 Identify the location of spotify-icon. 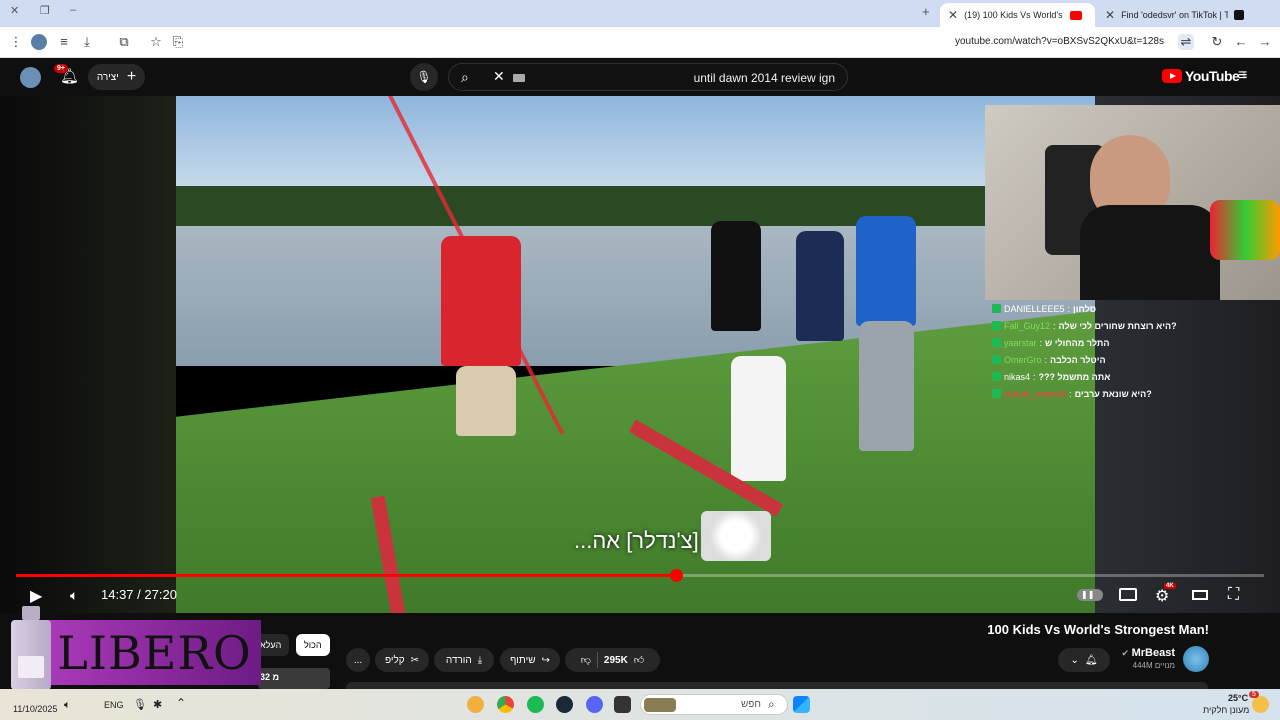
(535, 704).